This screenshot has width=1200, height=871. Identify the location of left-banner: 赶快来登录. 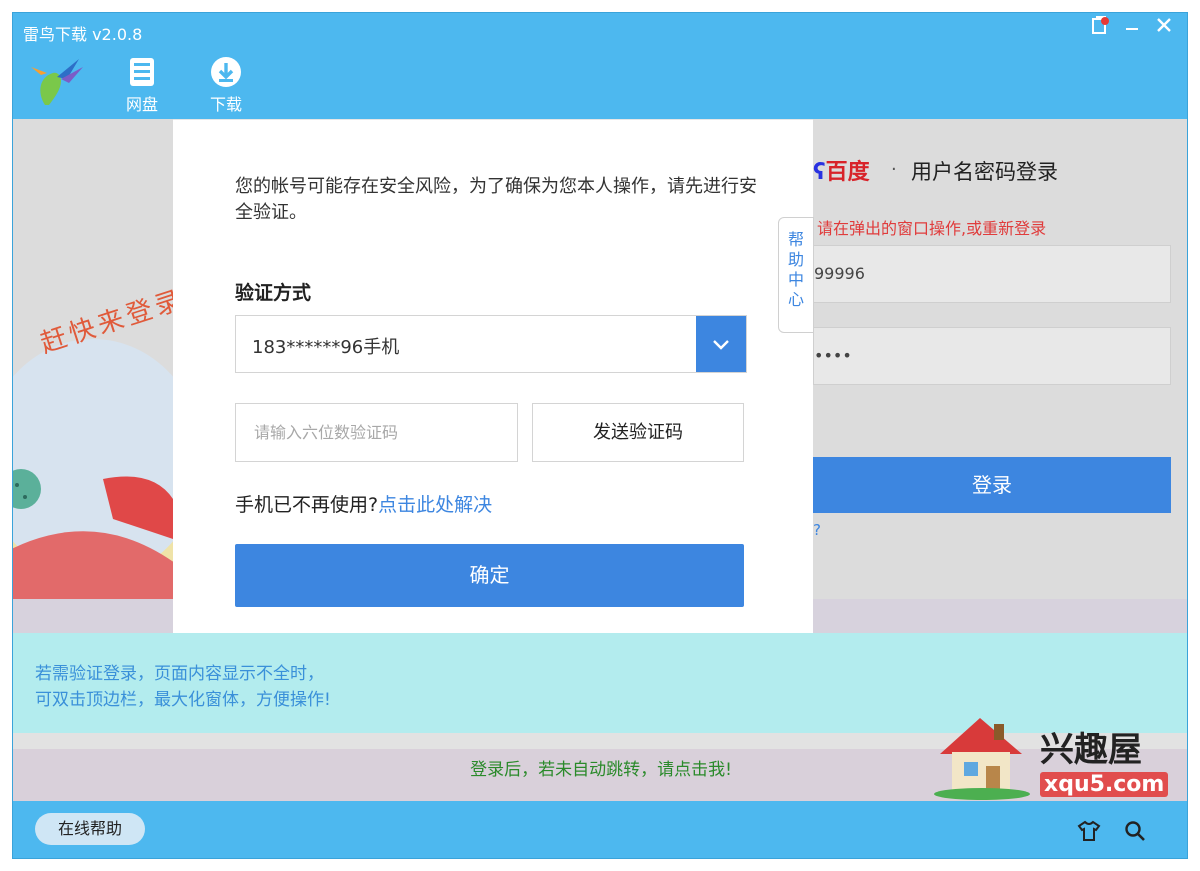
(93, 376).